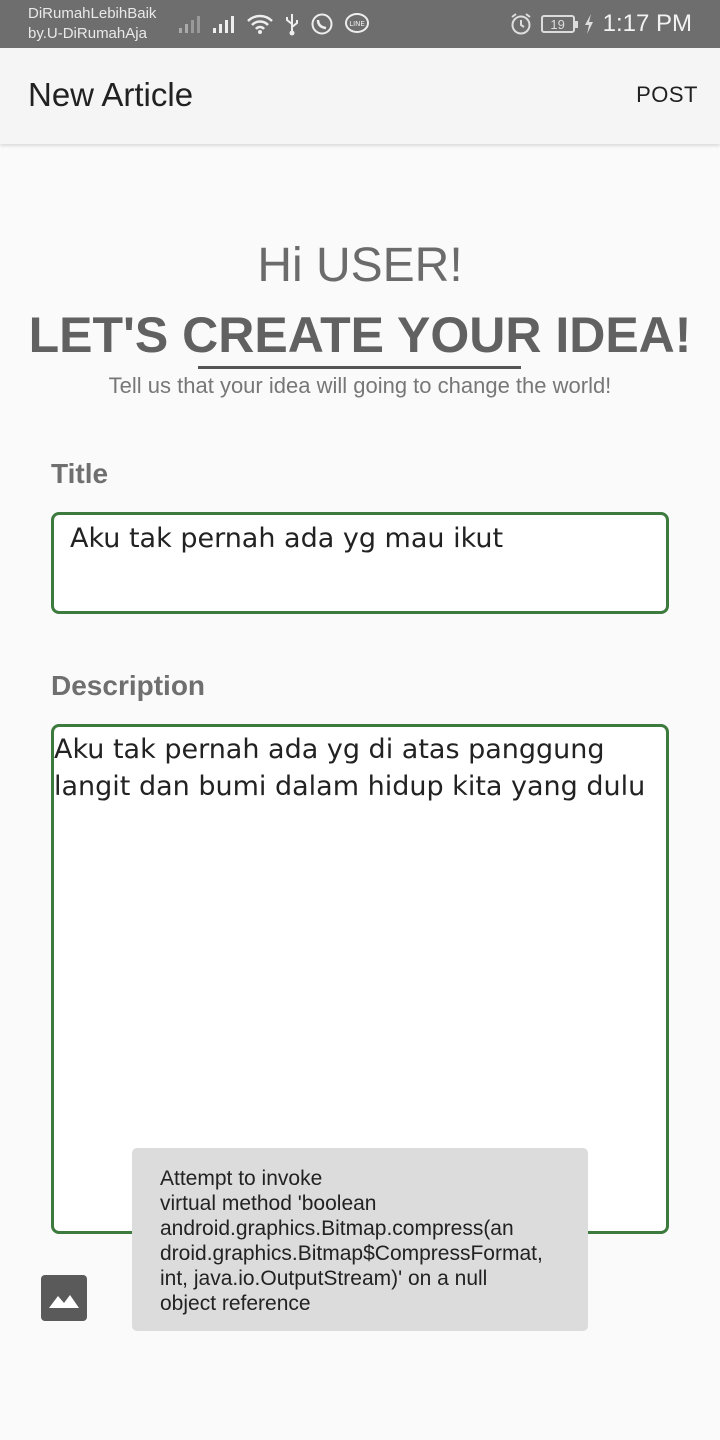 The width and height of the screenshot is (720, 1440). I want to click on alarm-icon, so click(521, 24).